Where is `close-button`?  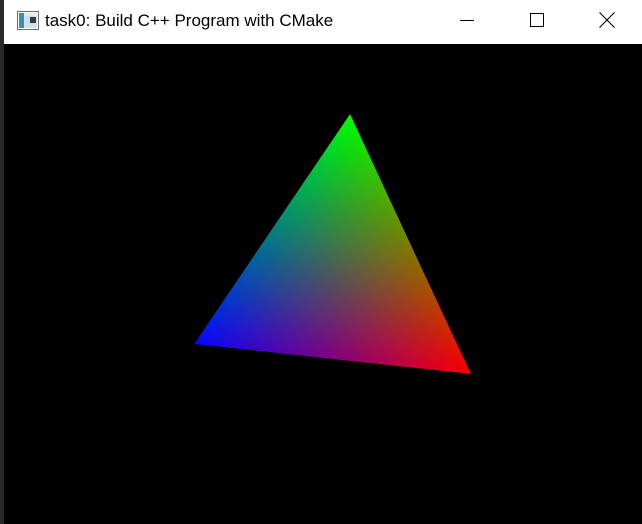
close-button is located at coordinates (607, 22).